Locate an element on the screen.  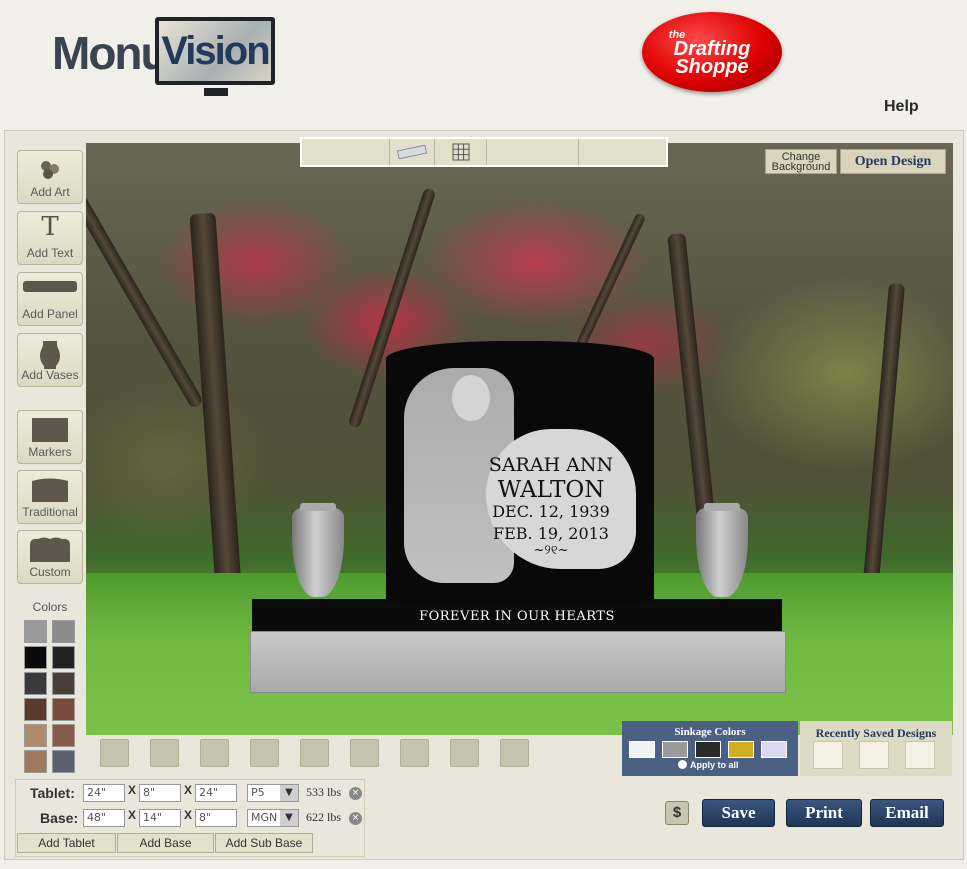
add-tablet-button: Add Tablet is located at coordinates (66, 843).